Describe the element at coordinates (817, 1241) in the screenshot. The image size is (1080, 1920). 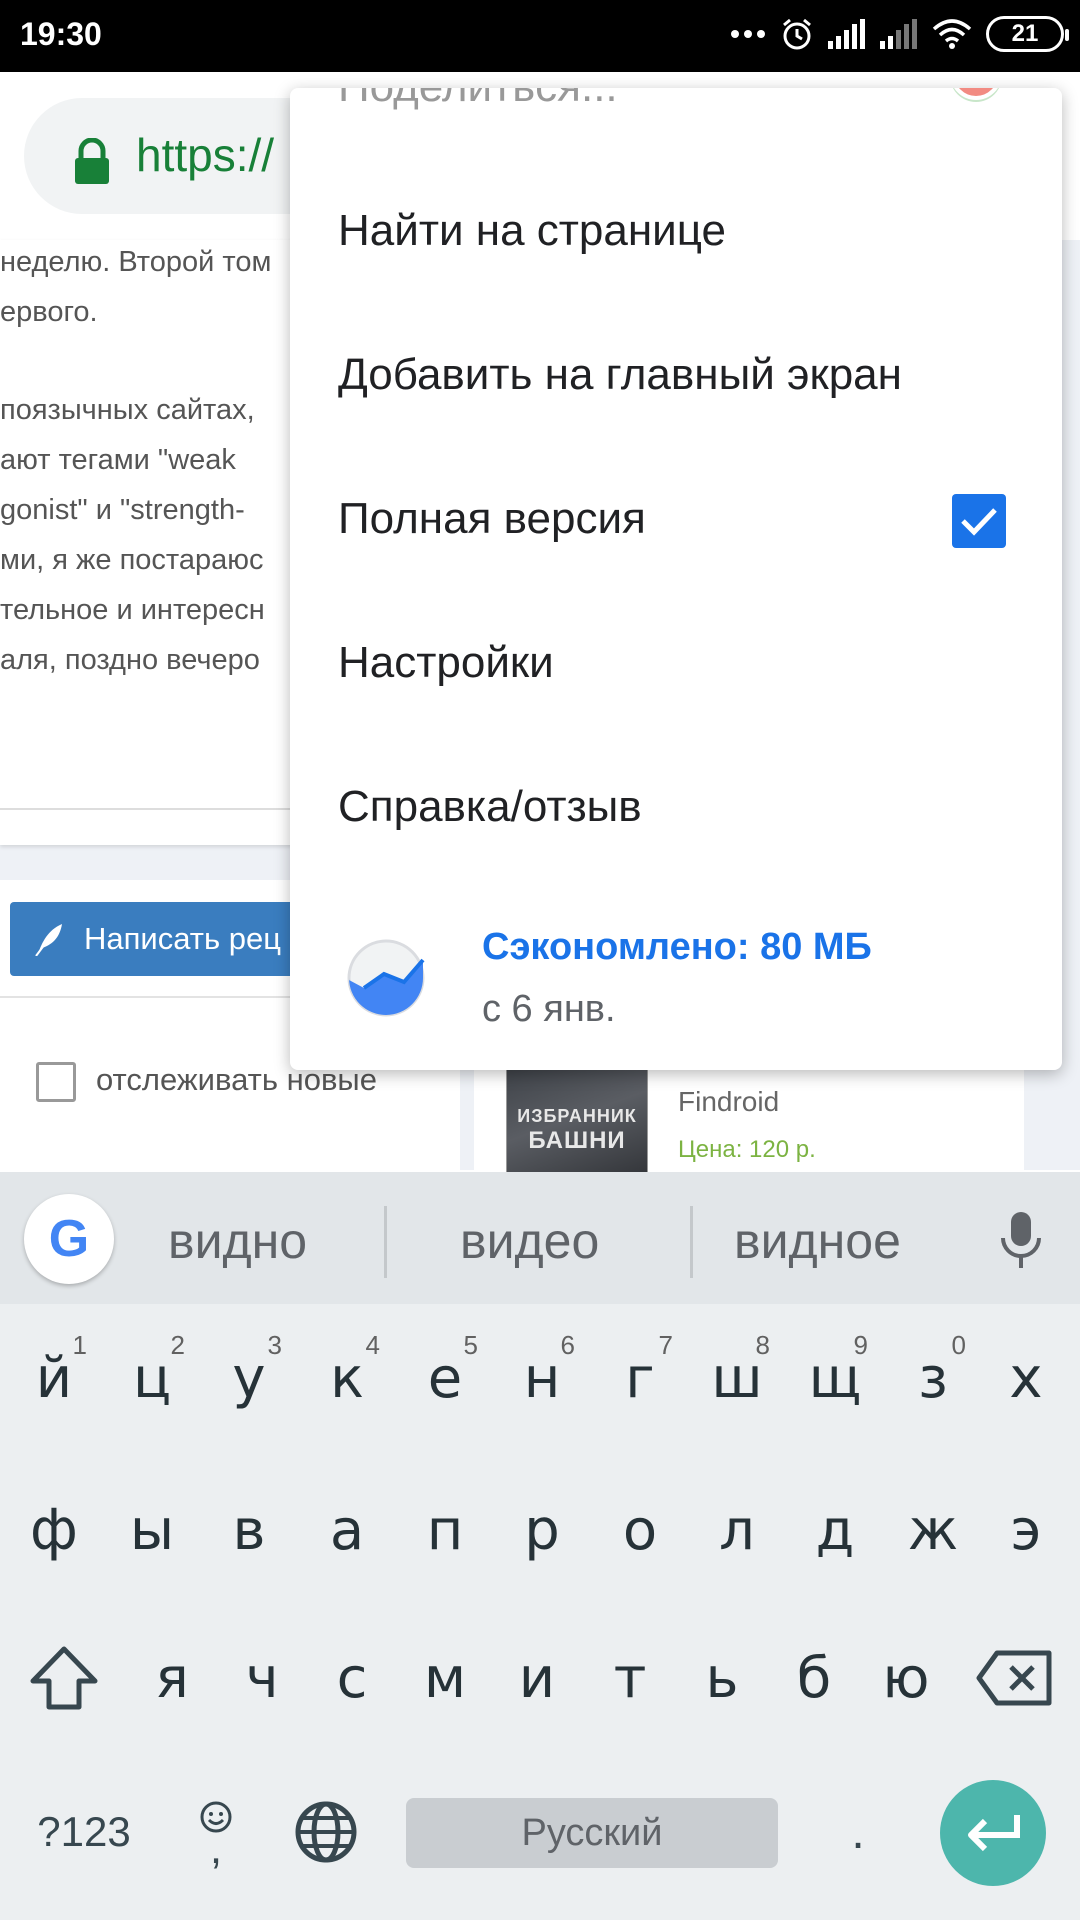
I see `suggestion-3: видное` at that location.